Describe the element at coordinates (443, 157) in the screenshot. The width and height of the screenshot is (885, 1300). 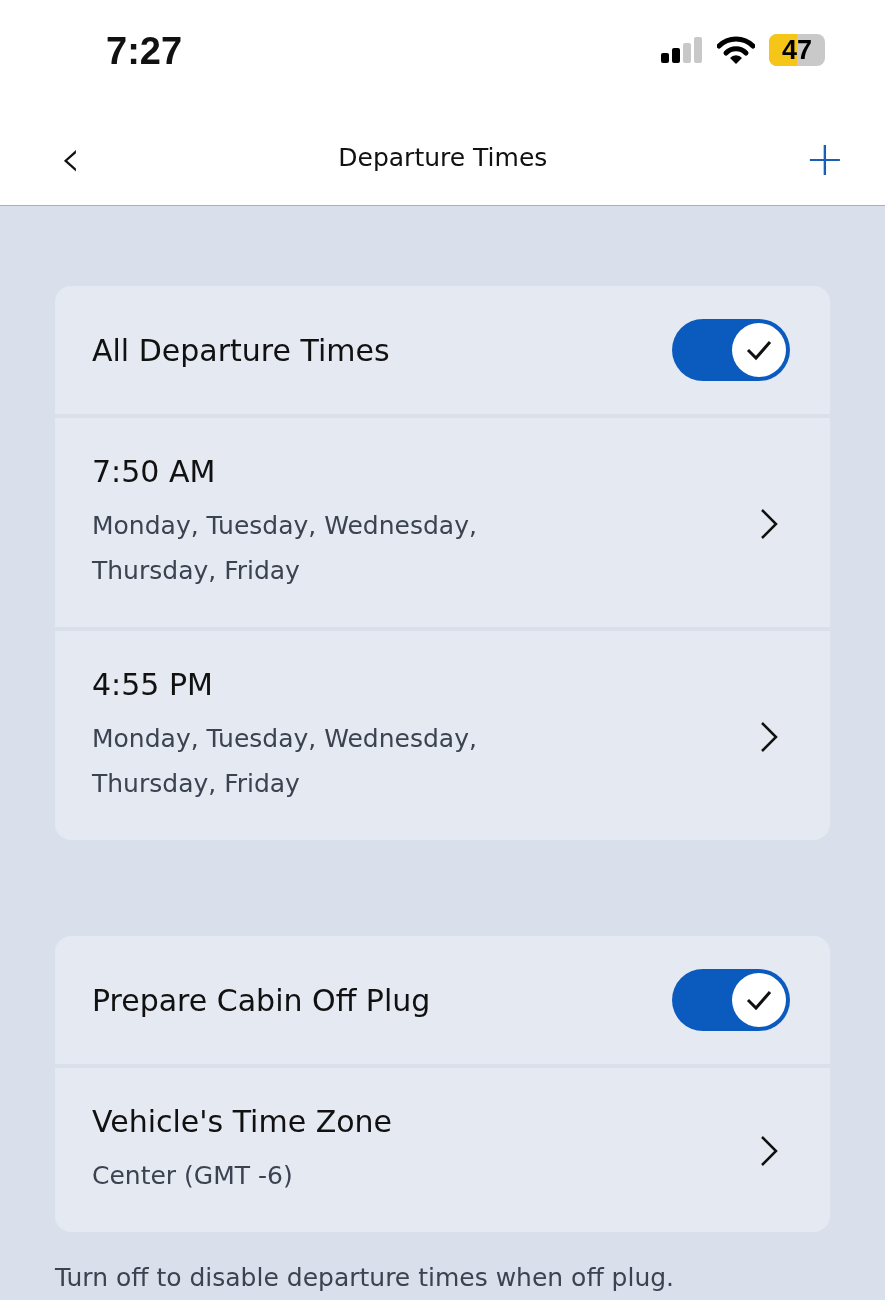
I see `page-title: Departure Times` at that location.